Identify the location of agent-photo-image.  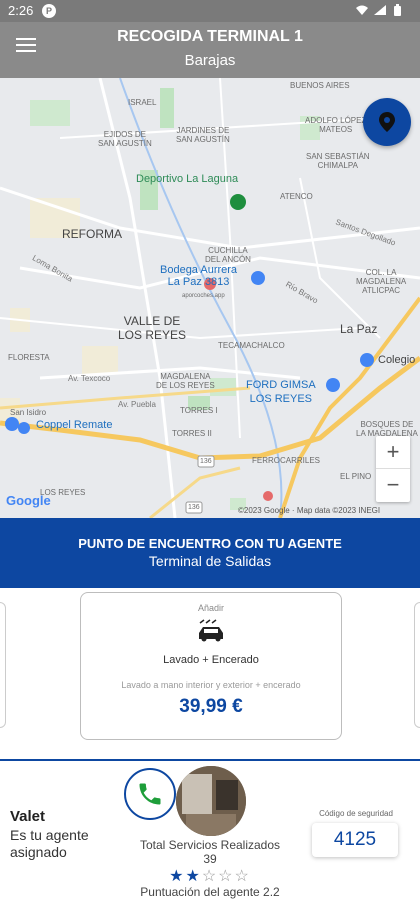
(211, 801).